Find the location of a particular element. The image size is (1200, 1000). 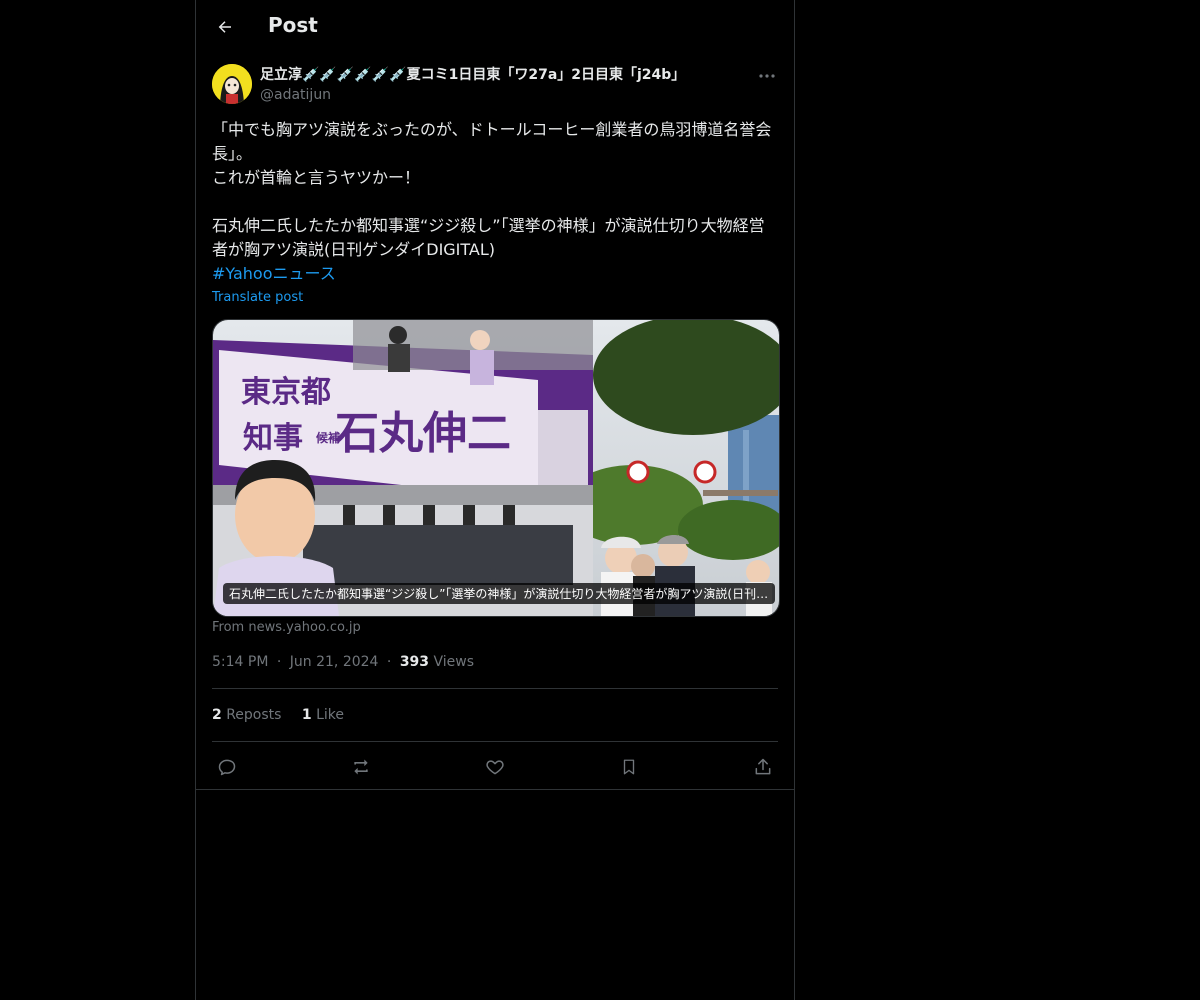

banner-line1: 東京都 is located at coordinates (286, 392).